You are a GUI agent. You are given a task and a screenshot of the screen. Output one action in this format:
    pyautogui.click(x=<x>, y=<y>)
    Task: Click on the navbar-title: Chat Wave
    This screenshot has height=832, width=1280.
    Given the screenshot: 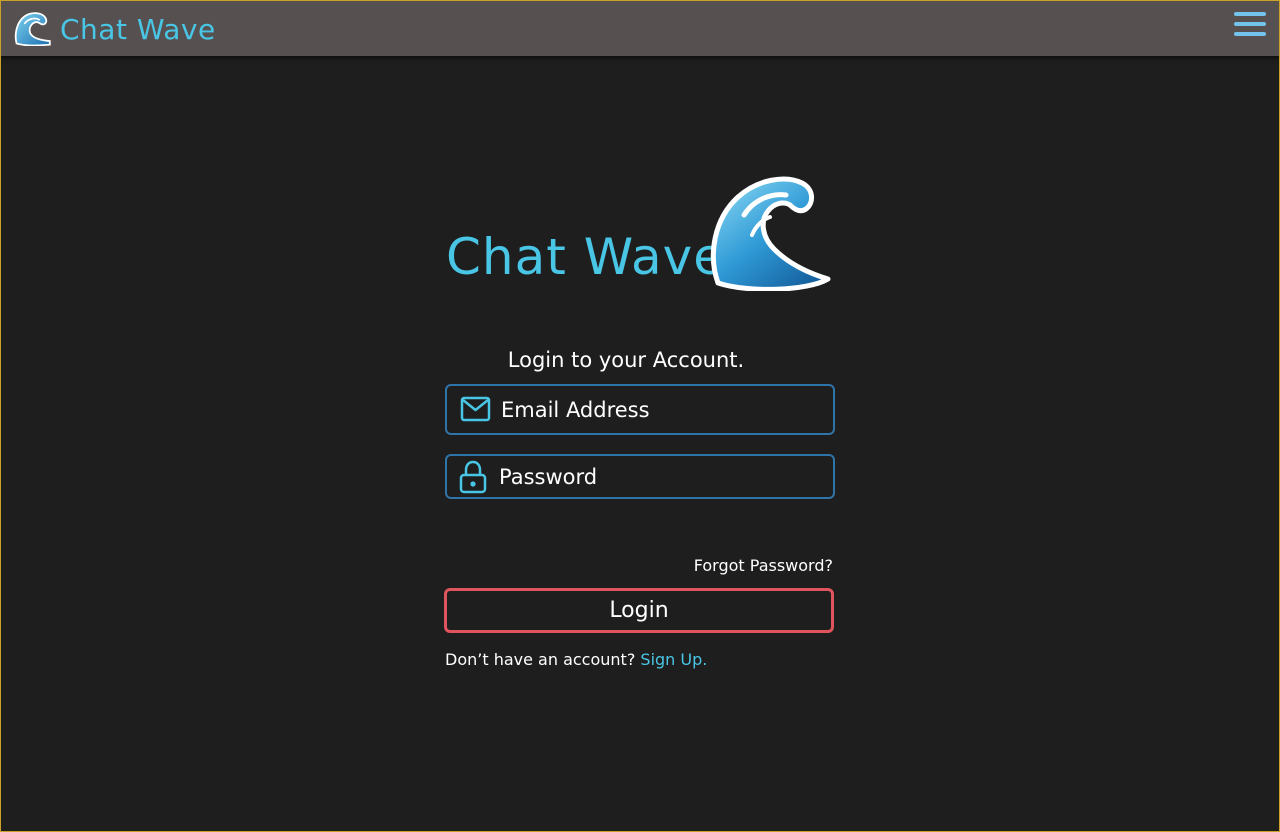 What is the action you would take?
    pyautogui.click(x=138, y=30)
    